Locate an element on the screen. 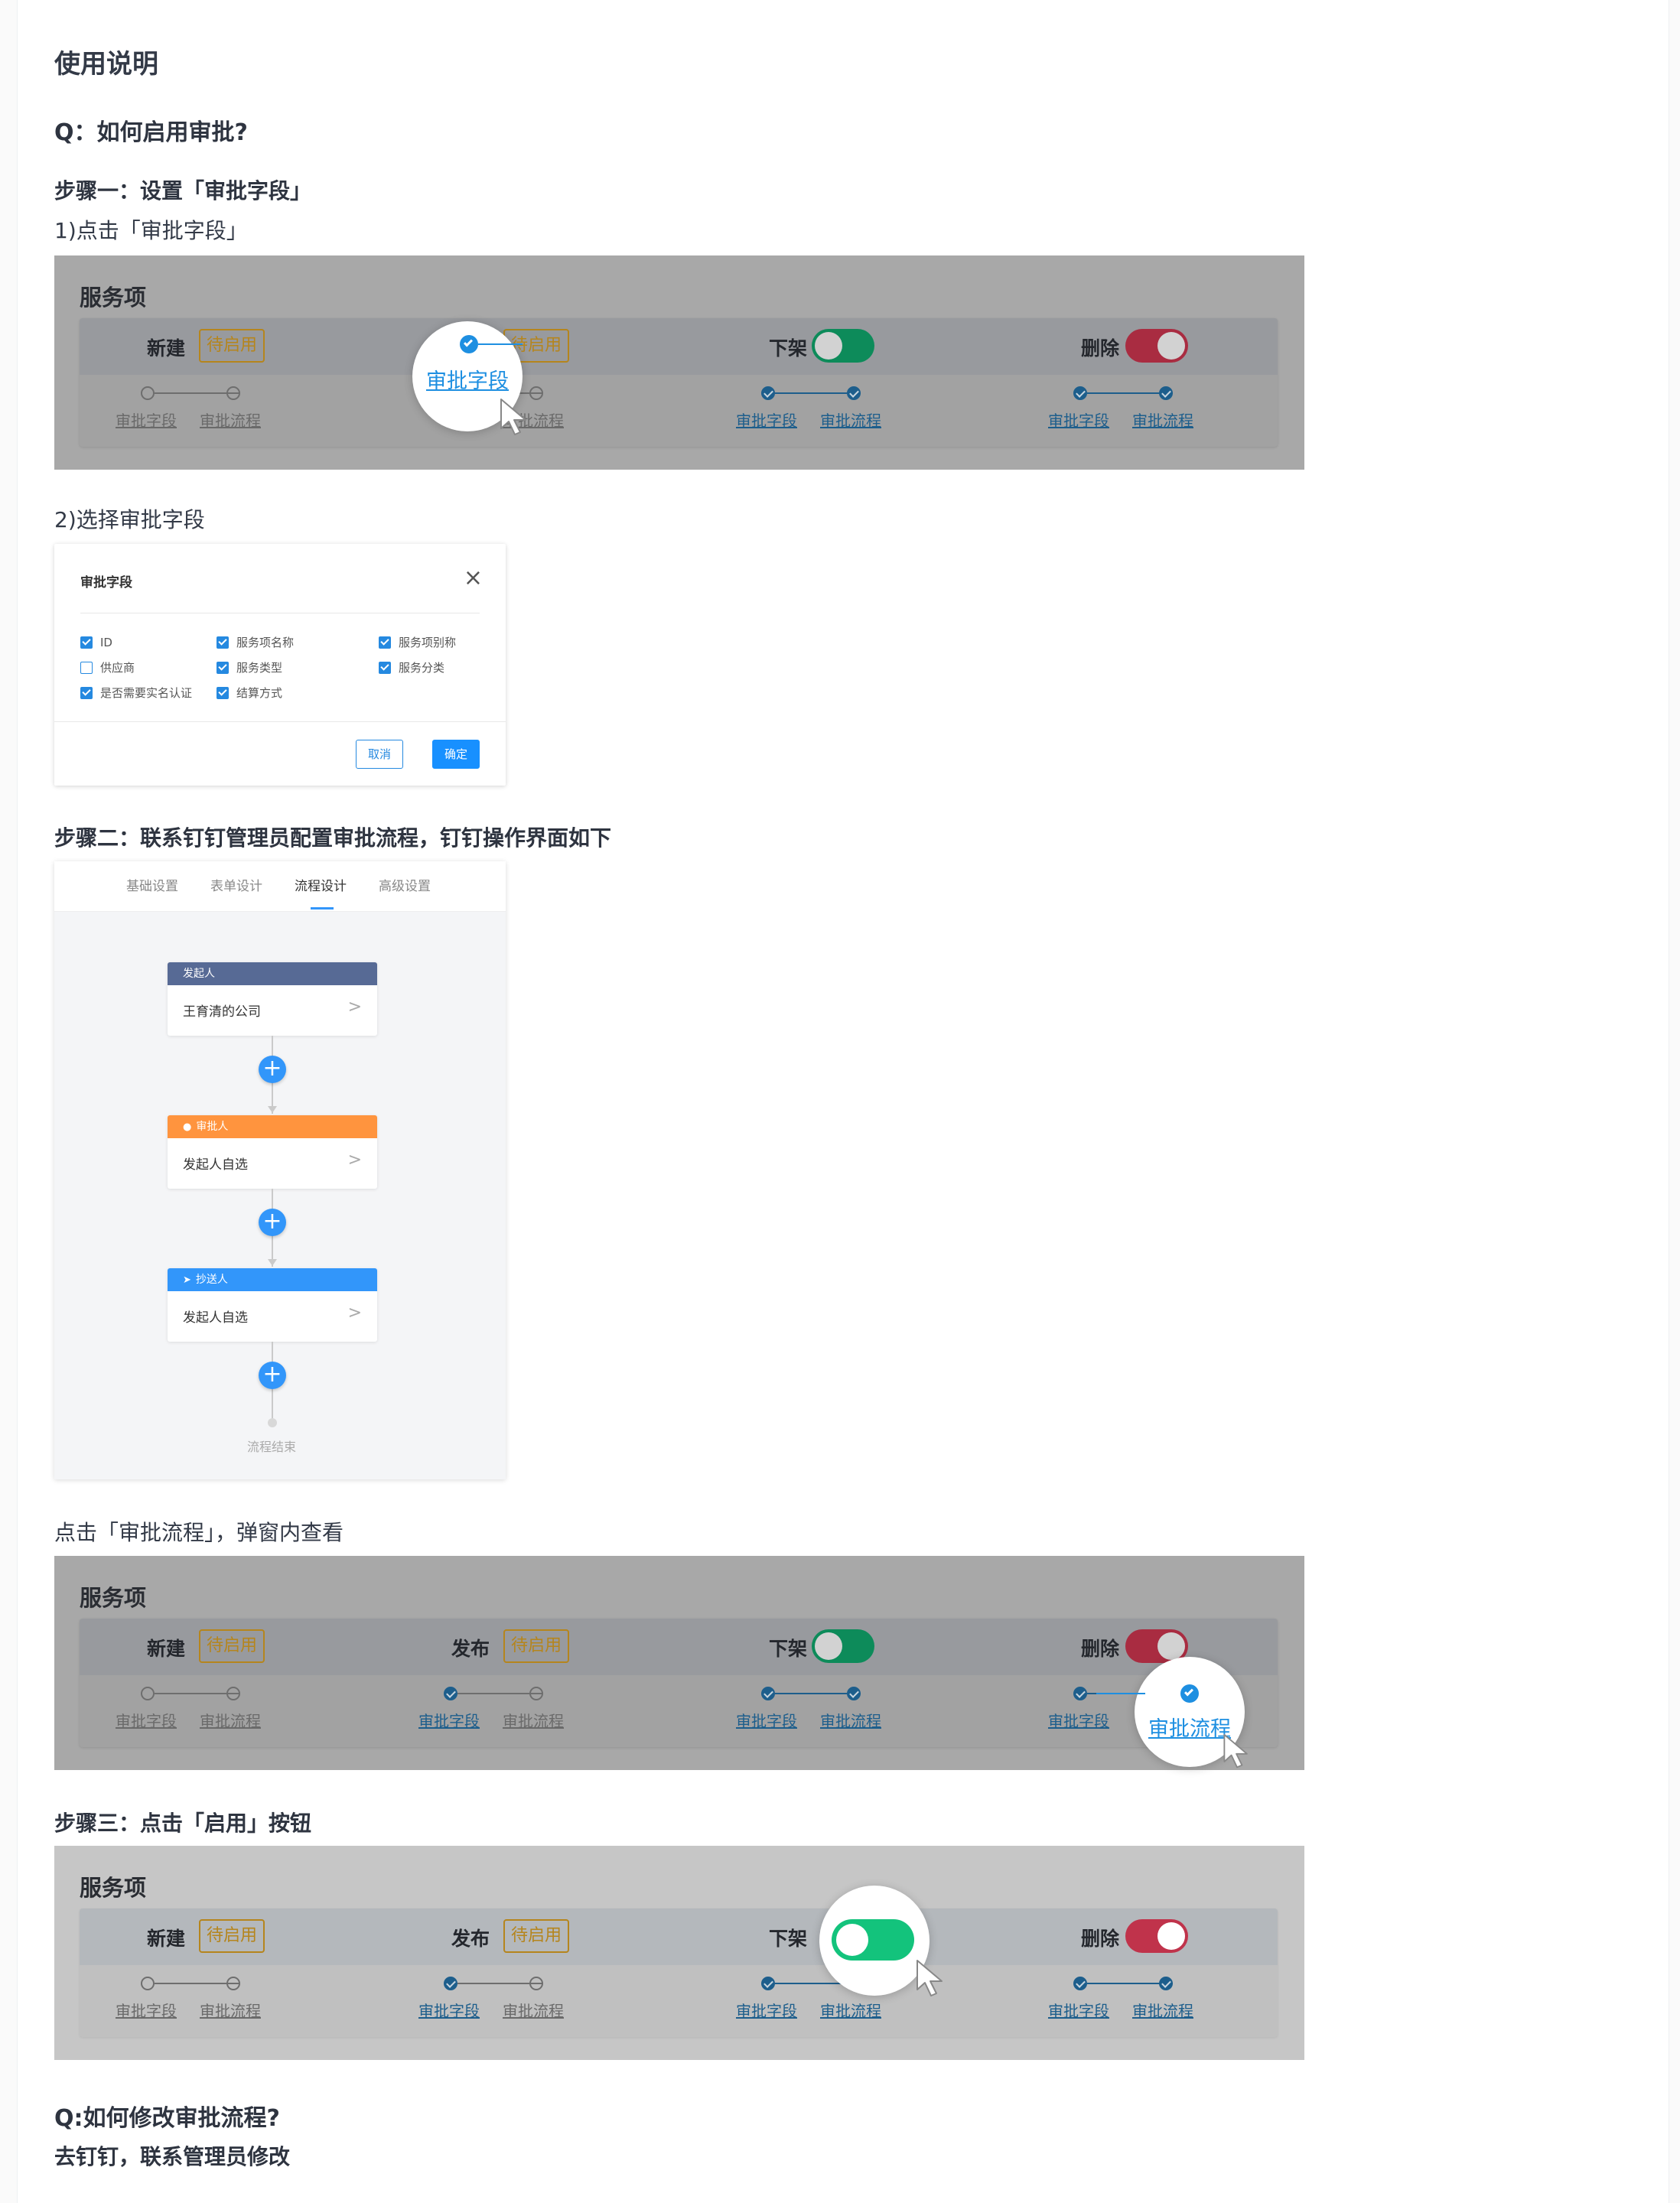 The width and height of the screenshot is (1680, 2203). answer-2: 去钉钉，联系管理员修改 is located at coordinates (172, 2156).